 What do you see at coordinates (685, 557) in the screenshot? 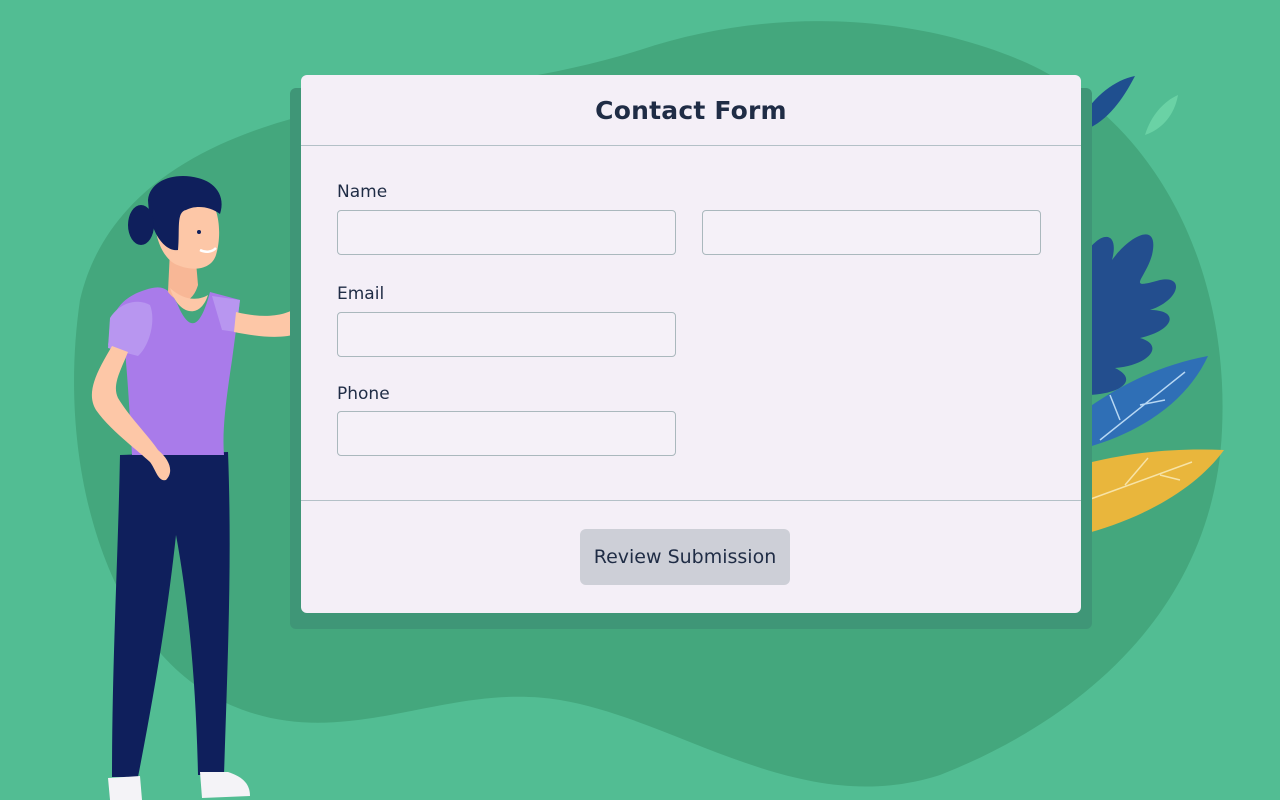
I see `review-submission-button: Review Submission` at bounding box center [685, 557].